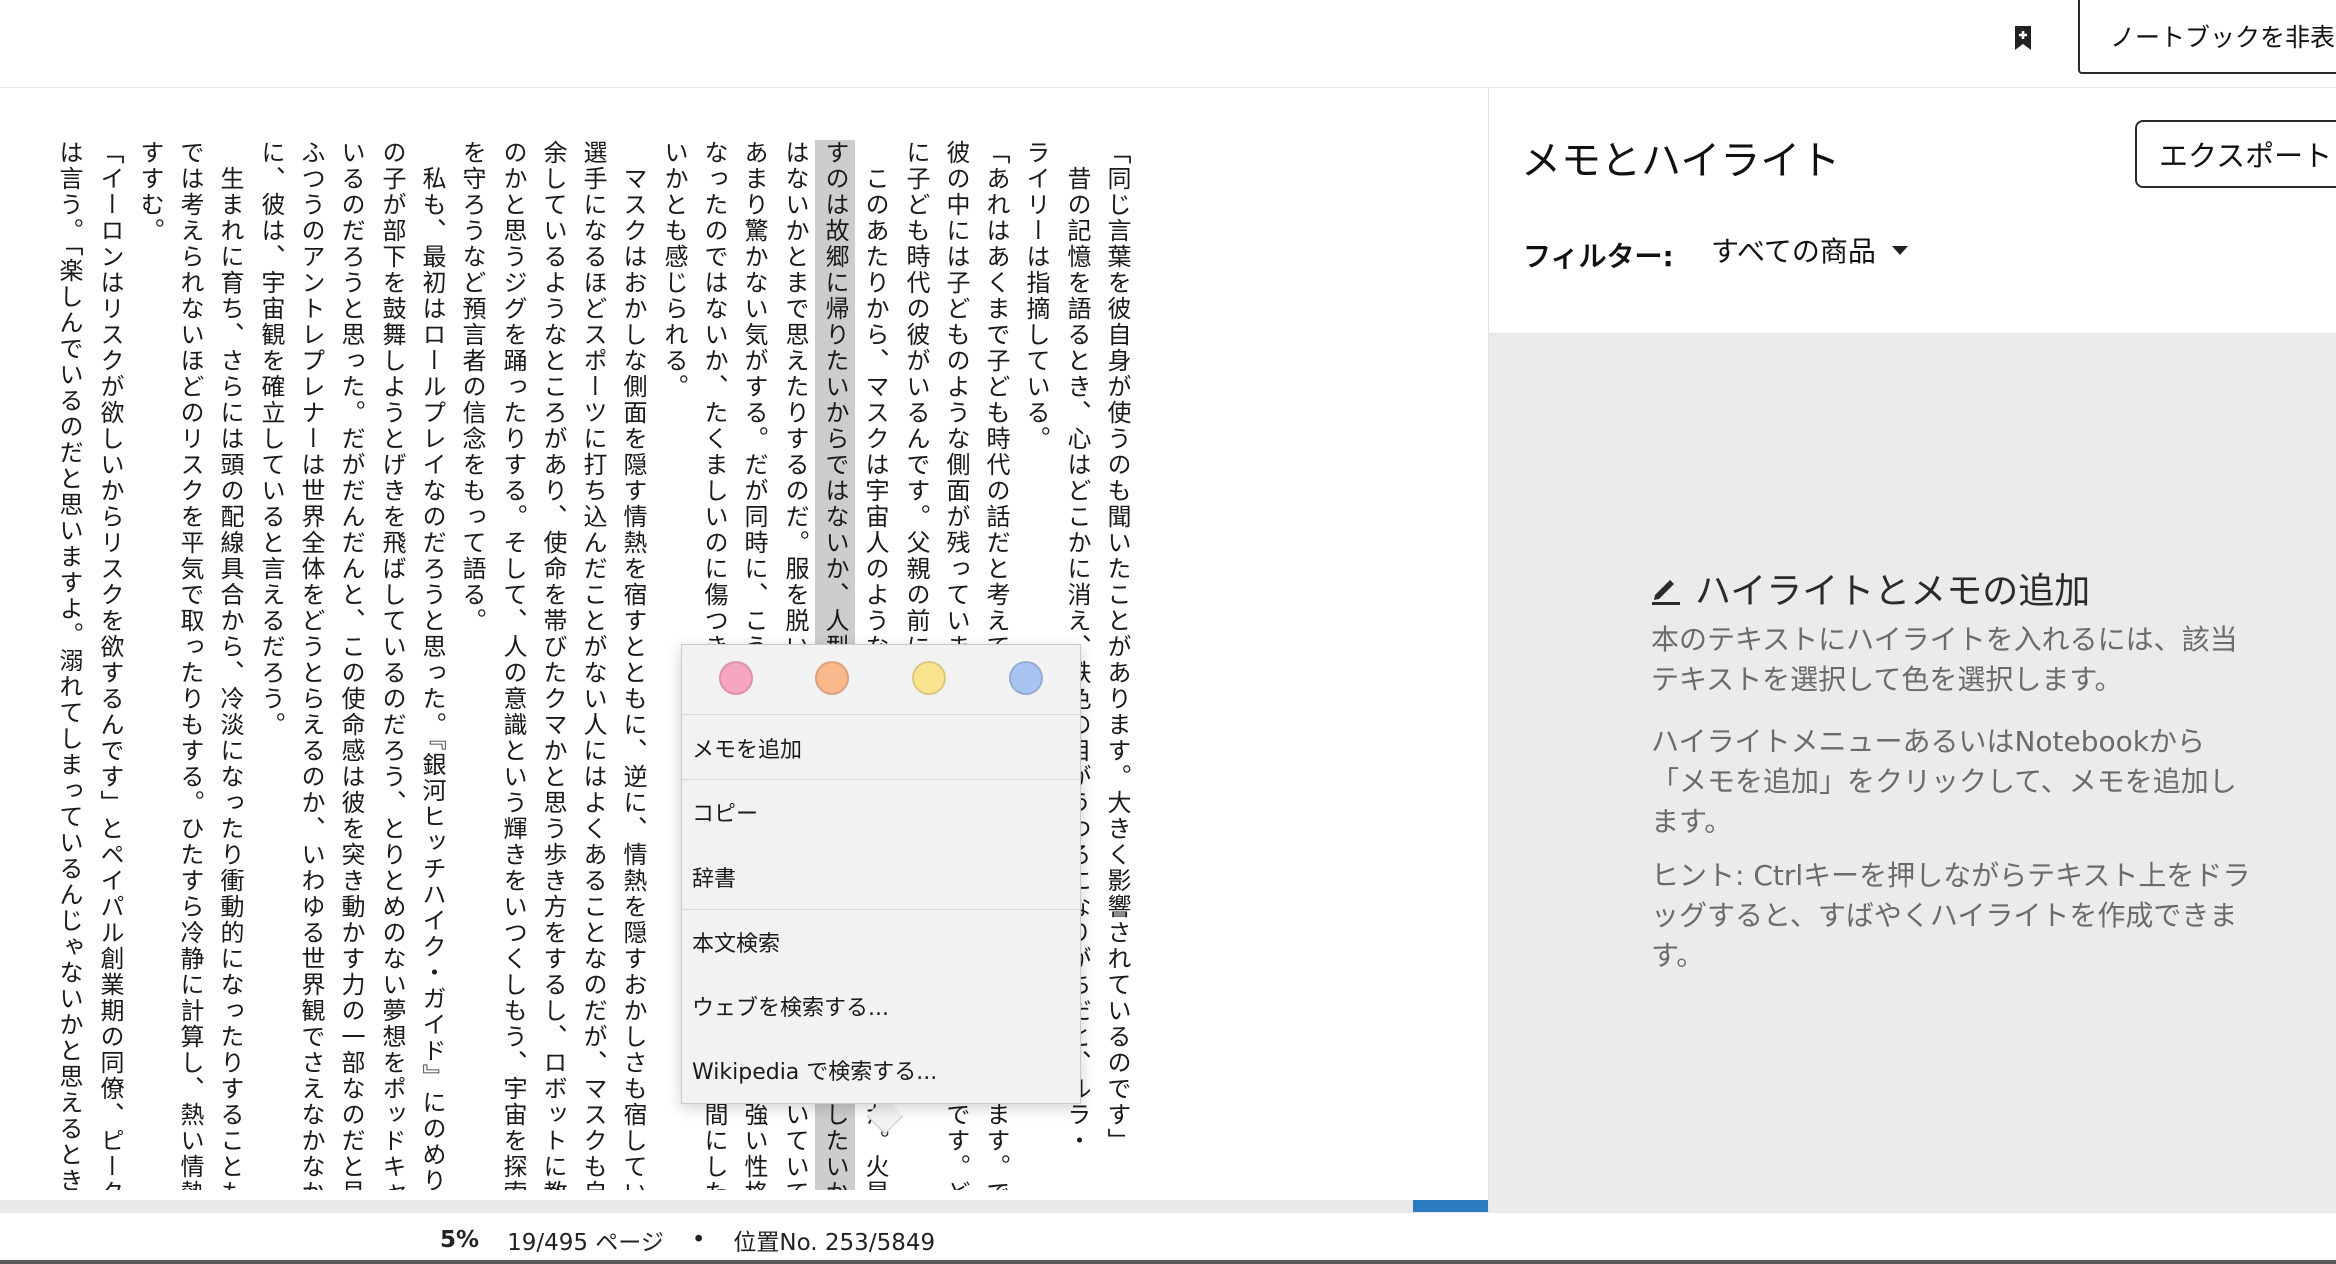  Describe the element at coordinates (2023, 38) in the screenshot. I see `bookmark-icon` at that location.